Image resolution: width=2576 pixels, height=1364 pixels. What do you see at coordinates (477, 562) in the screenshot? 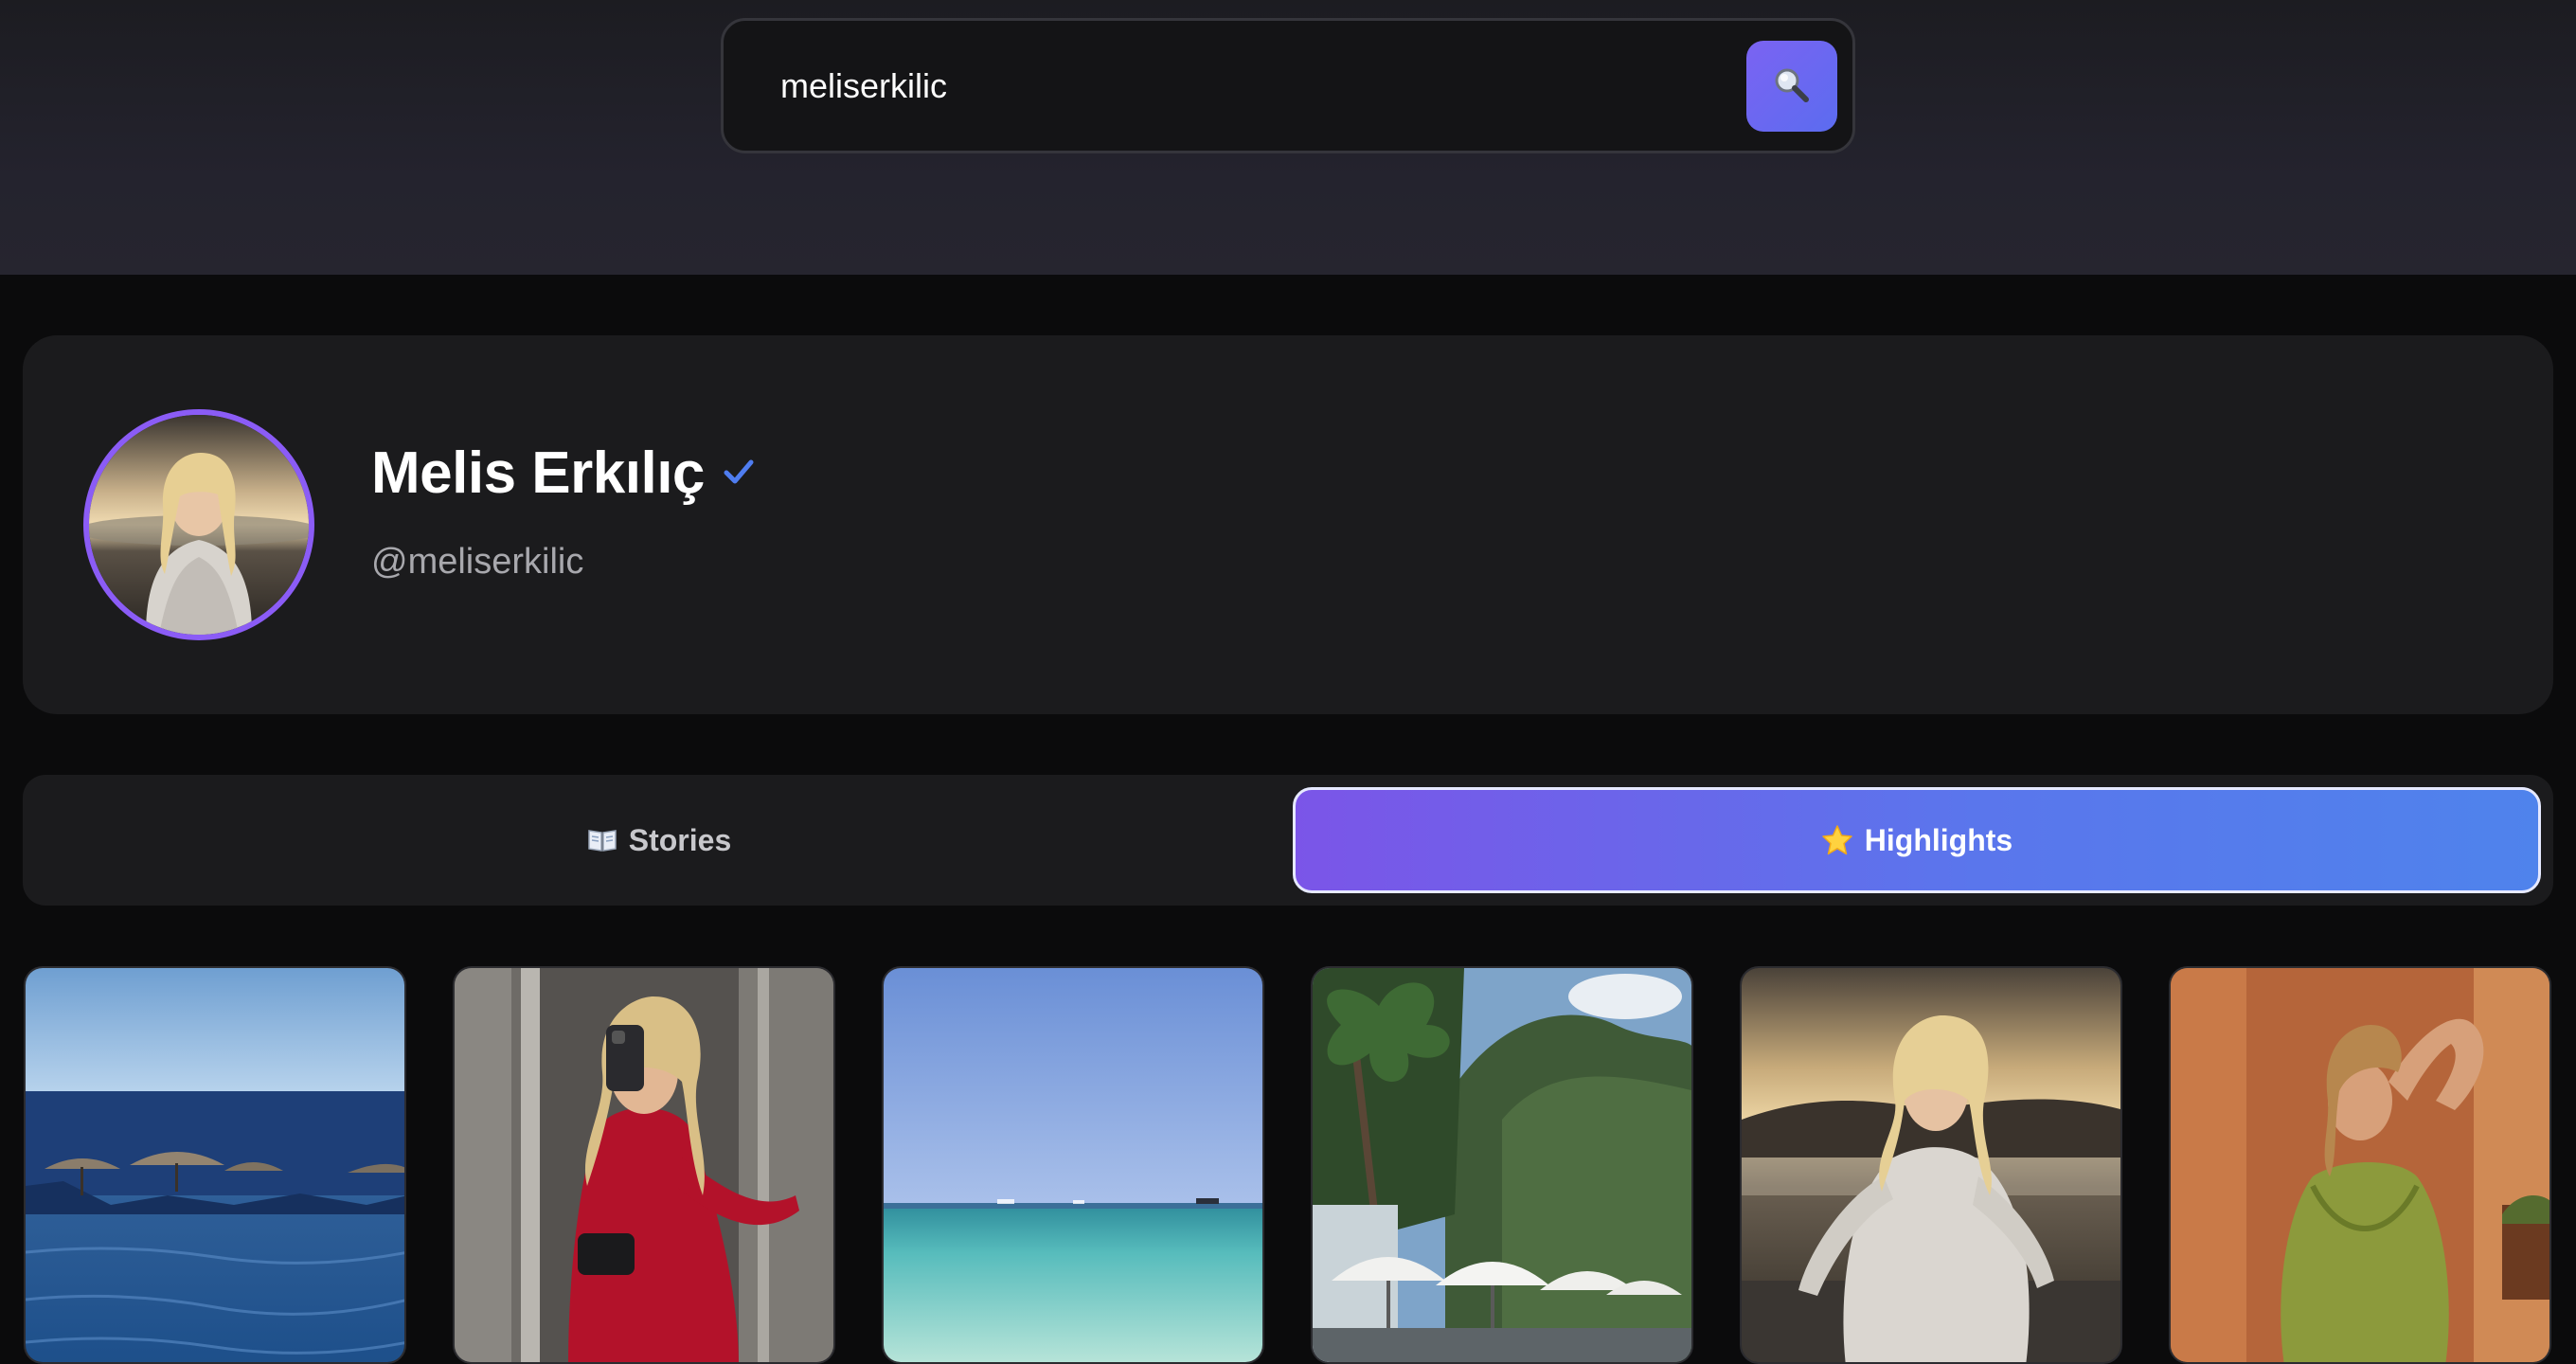
I see `profile-handle: @meliserkilic` at bounding box center [477, 562].